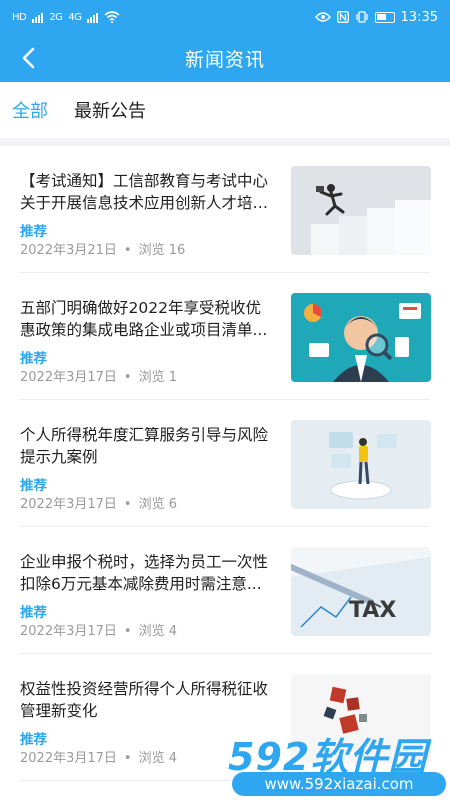 Image resolution: width=450 pixels, height=800 pixels. I want to click on news-date: 2022年3月21日, so click(68, 250).